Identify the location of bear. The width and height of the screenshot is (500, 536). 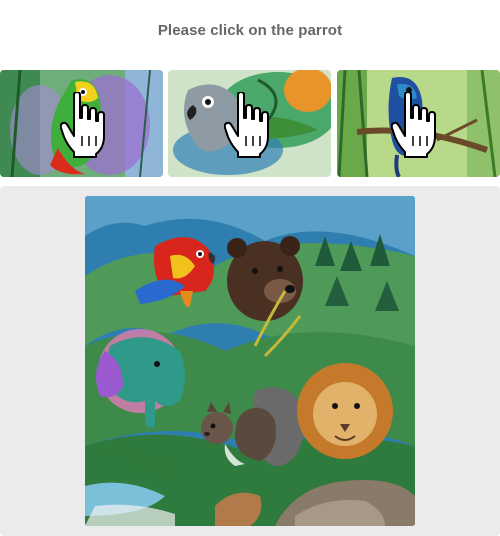
(265, 278).